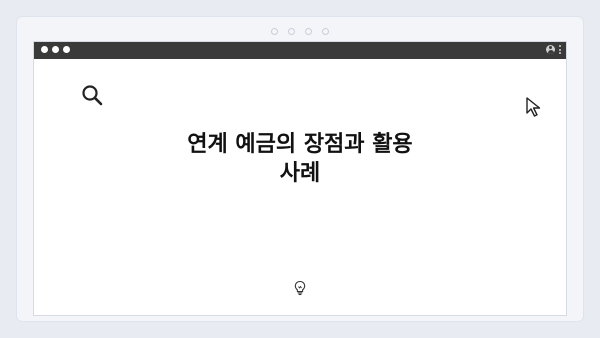 The width and height of the screenshot is (600, 338). I want to click on search-icon, so click(92, 95).